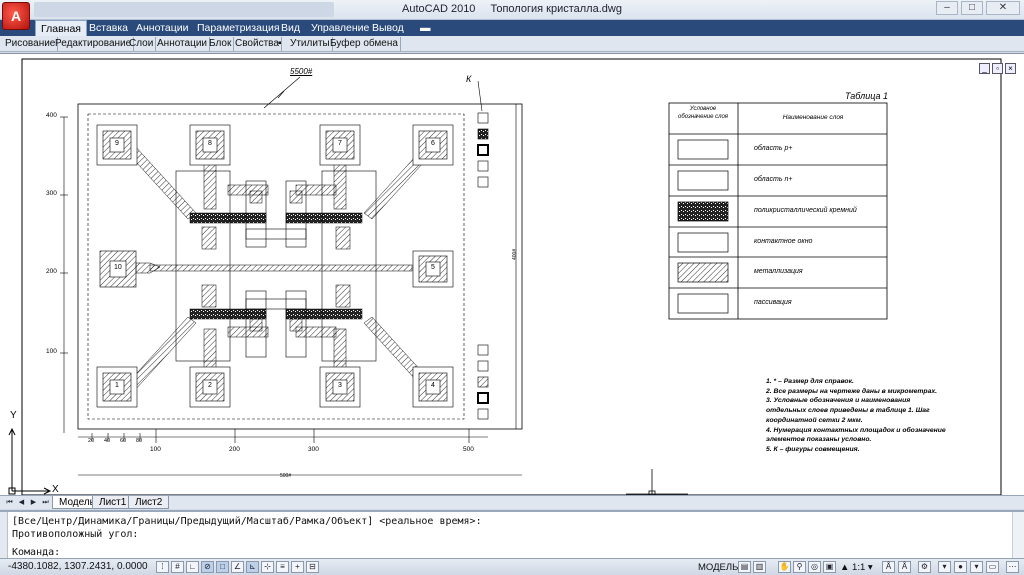 The width and height of the screenshot is (1024, 575). I want to click on file-name: Топология кристалла.dwg, so click(556, 9).